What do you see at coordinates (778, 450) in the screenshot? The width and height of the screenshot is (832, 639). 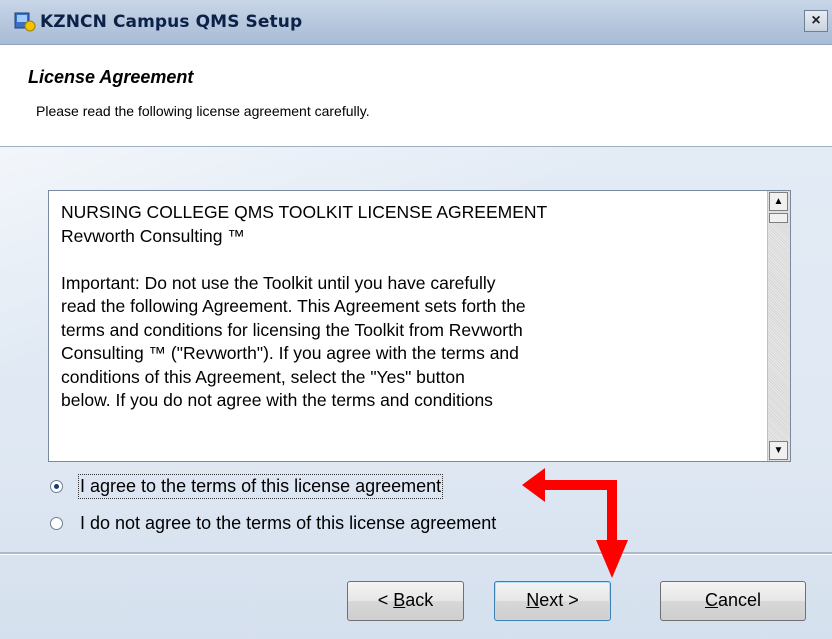 I see `scroll-down-icon: ▼` at bounding box center [778, 450].